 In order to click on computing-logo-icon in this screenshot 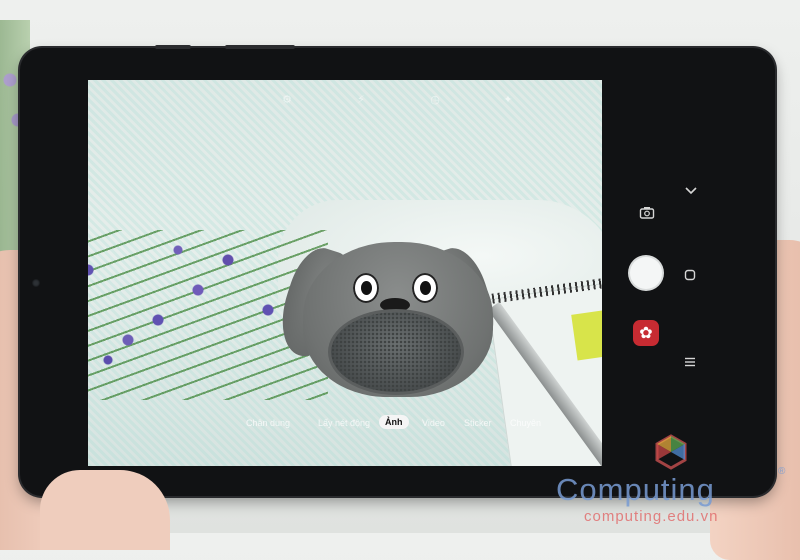, I will do `click(671, 452)`.